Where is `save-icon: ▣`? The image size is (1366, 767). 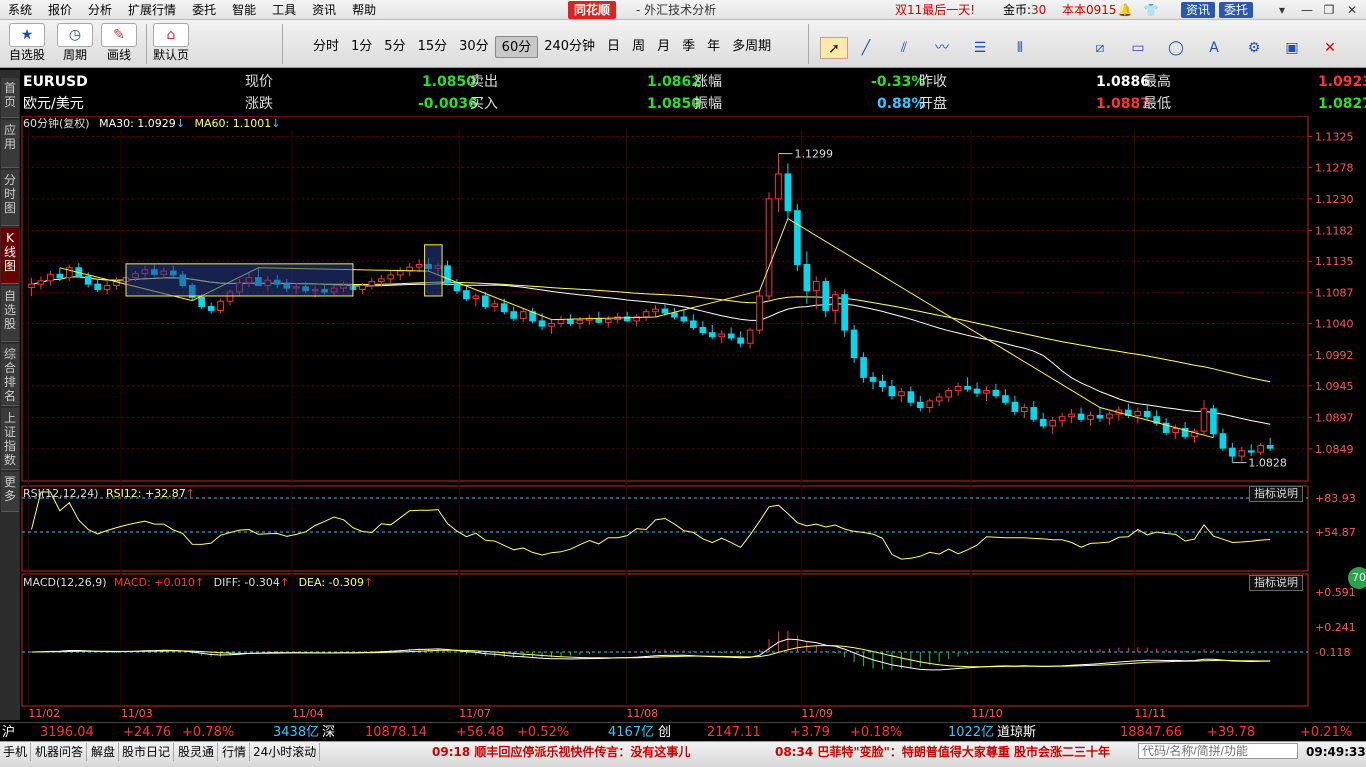 save-icon: ▣ is located at coordinates (1292, 48).